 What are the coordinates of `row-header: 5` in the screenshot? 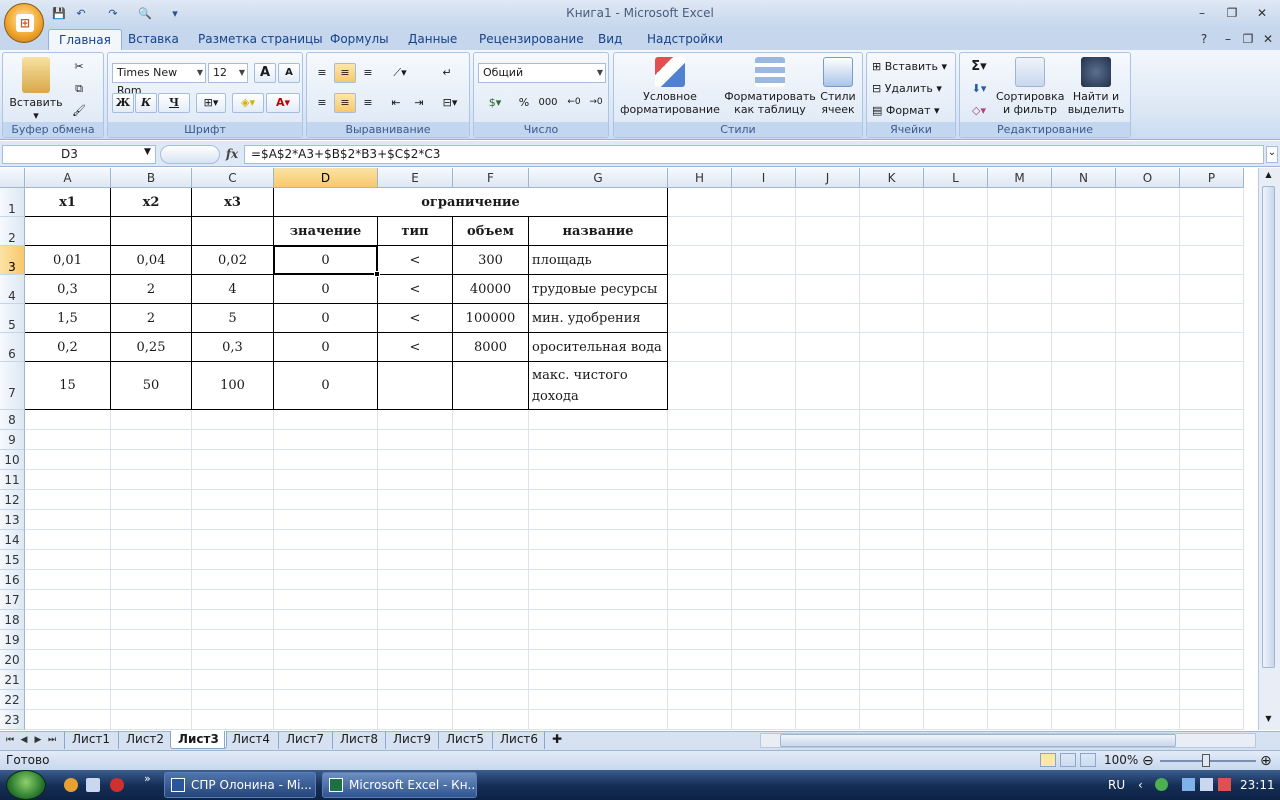 It's located at (12, 318).